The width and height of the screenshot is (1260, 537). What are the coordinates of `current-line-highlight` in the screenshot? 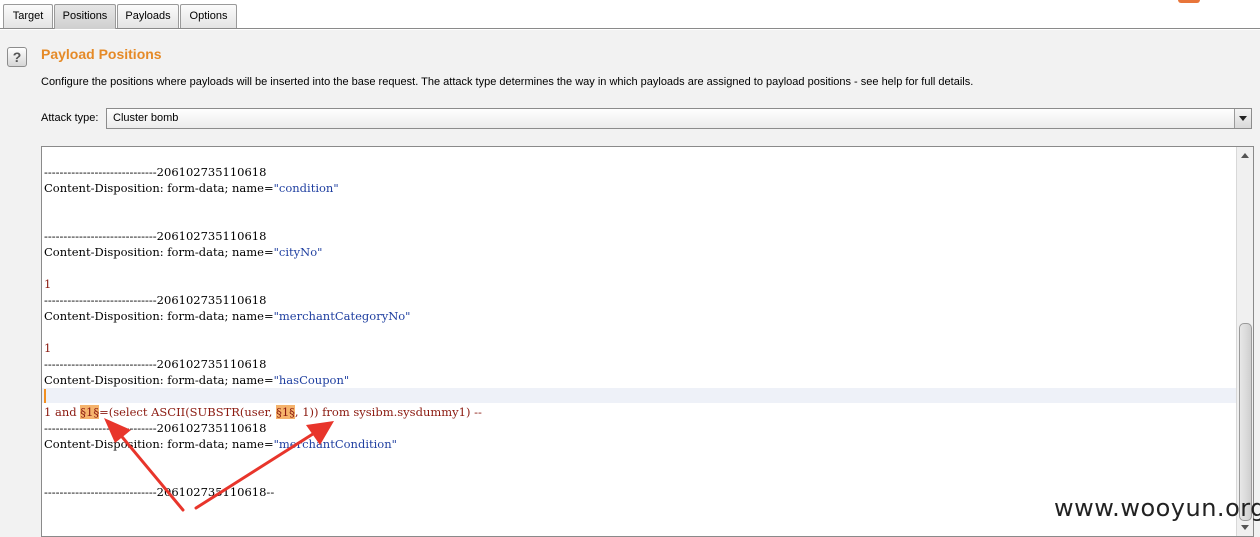 It's located at (640, 395).